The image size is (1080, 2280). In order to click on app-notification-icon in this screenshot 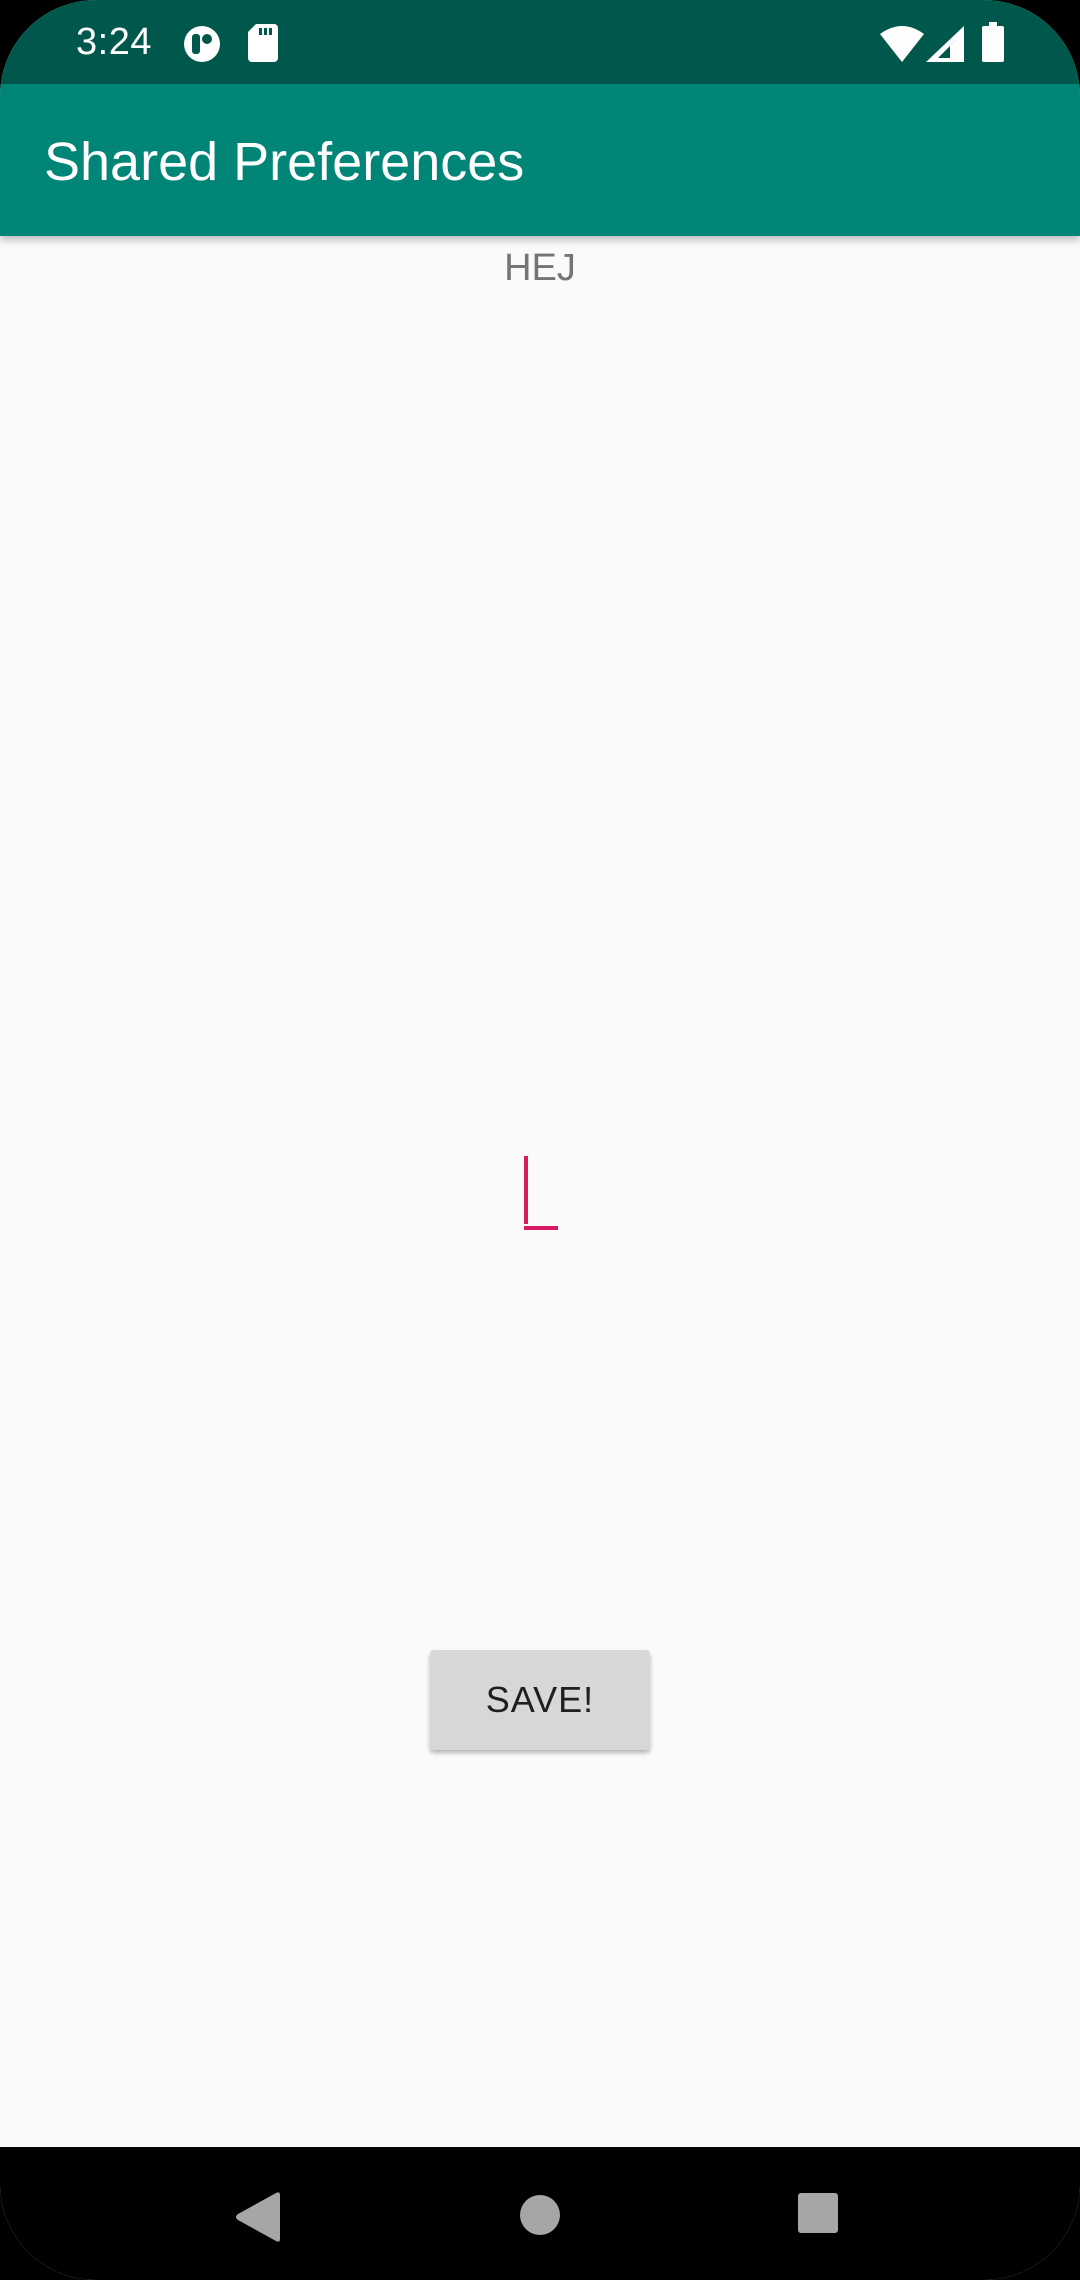, I will do `click(202, 44)`.